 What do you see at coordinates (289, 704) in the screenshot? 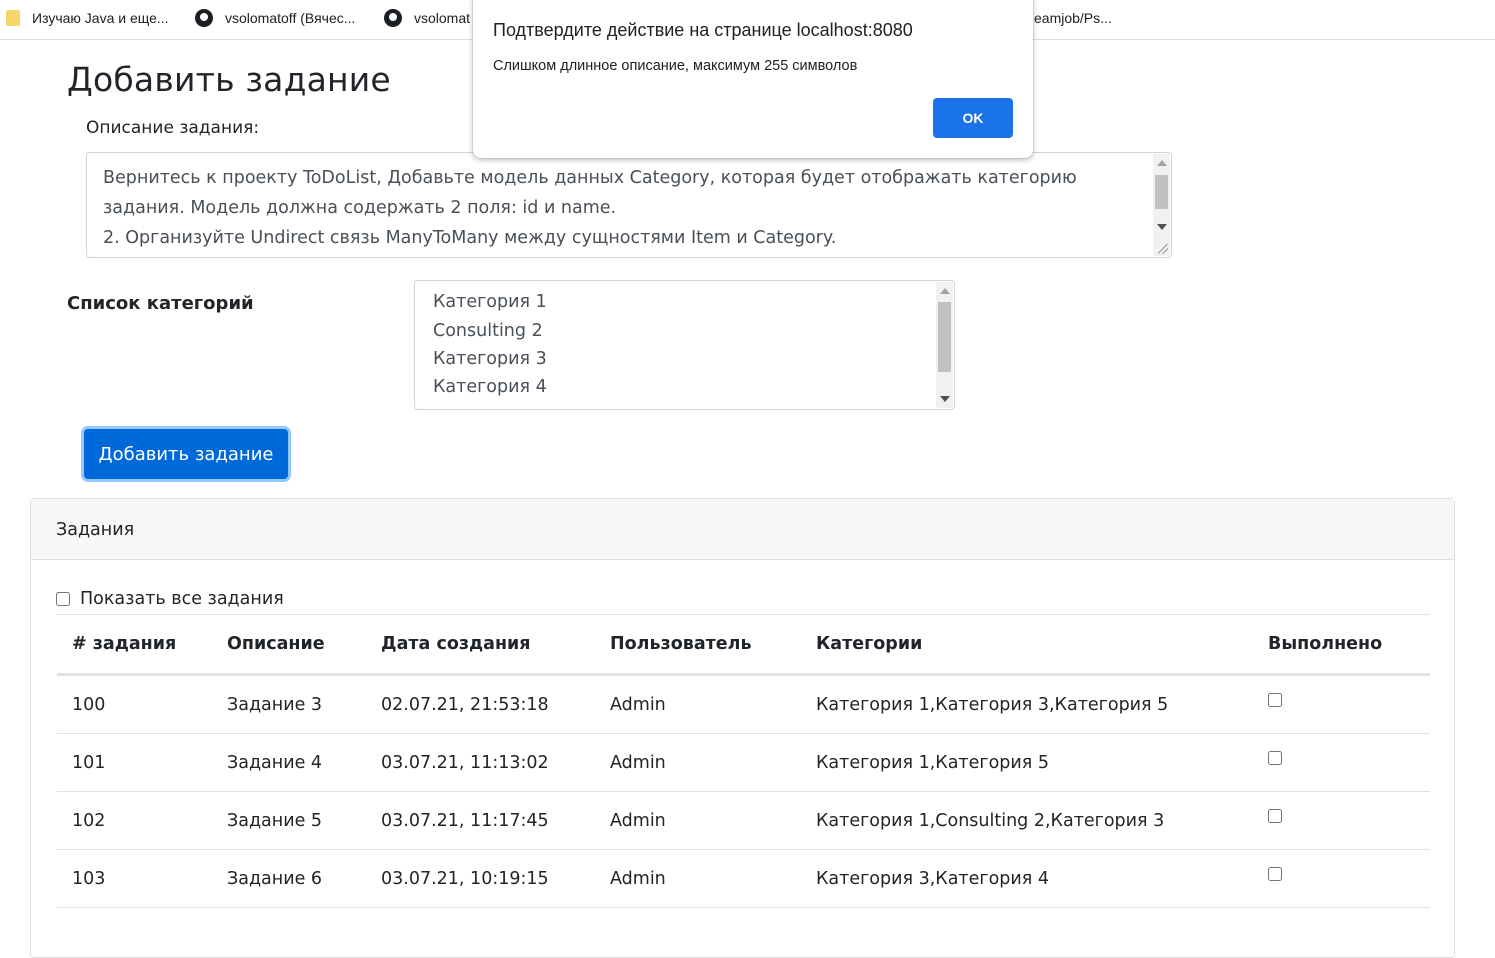
I see `task-description: Задание 3` at bounding box center [289, 704].